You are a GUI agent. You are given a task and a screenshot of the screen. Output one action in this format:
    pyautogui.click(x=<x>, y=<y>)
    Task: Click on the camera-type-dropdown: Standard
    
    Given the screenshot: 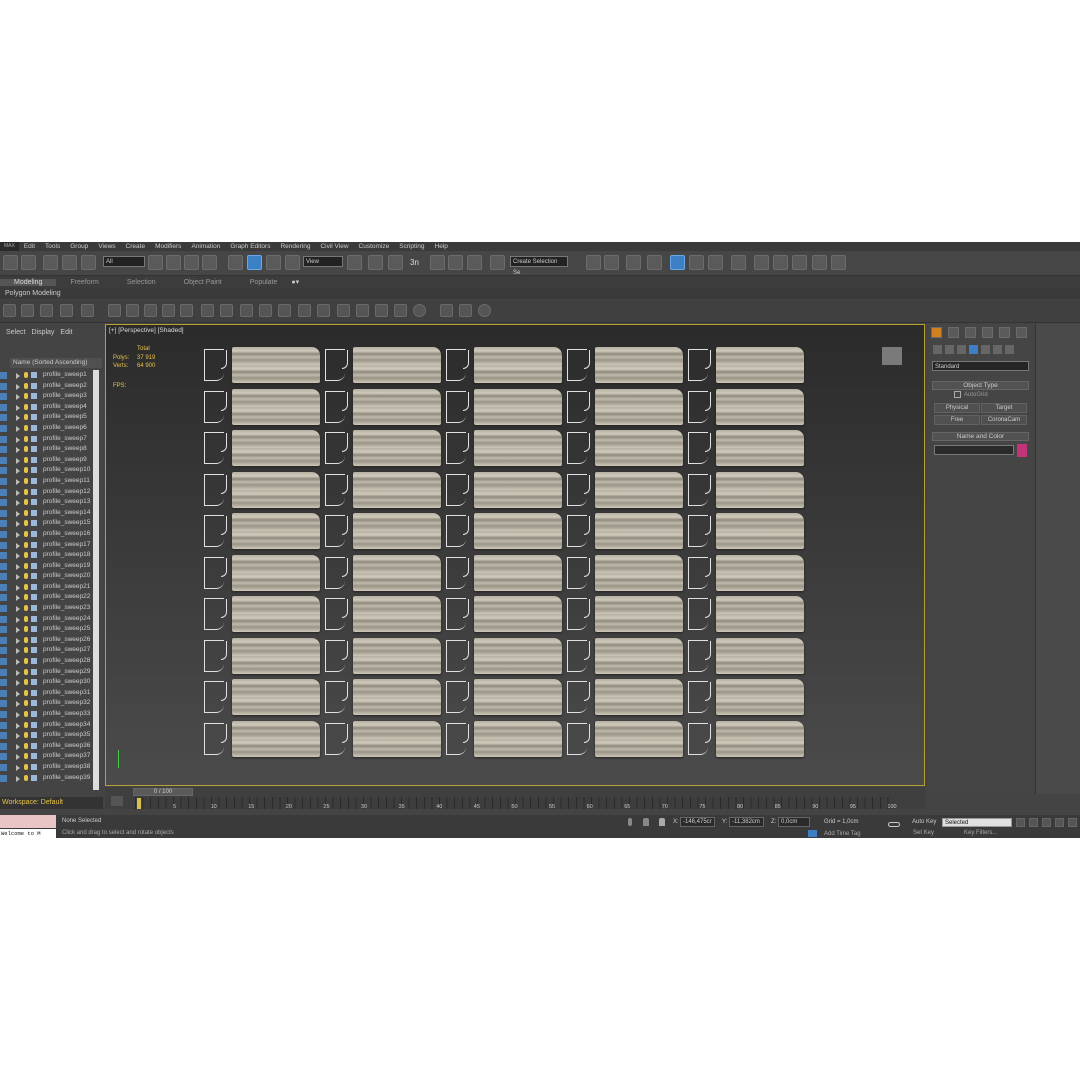 What is the action you would take?
    pyautogui.click(x=980, y=366)
    